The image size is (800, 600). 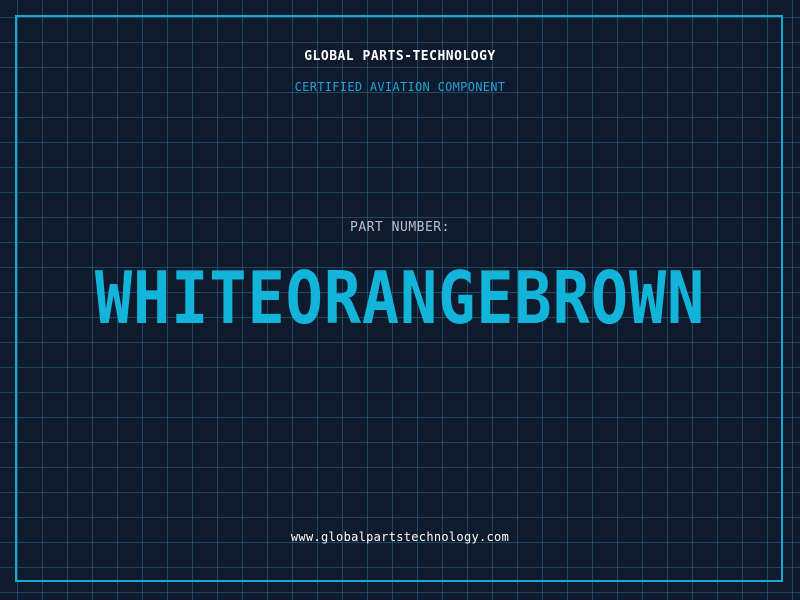 I want to click on website-url: www.globalpartstechnology.com, so click(x=400, y=537).